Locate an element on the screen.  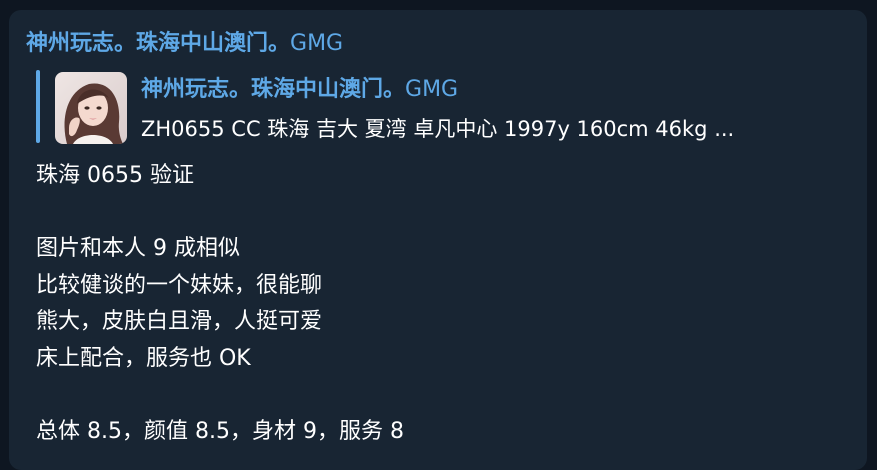
profile-photo-icon is located at coordinates (91, 108).